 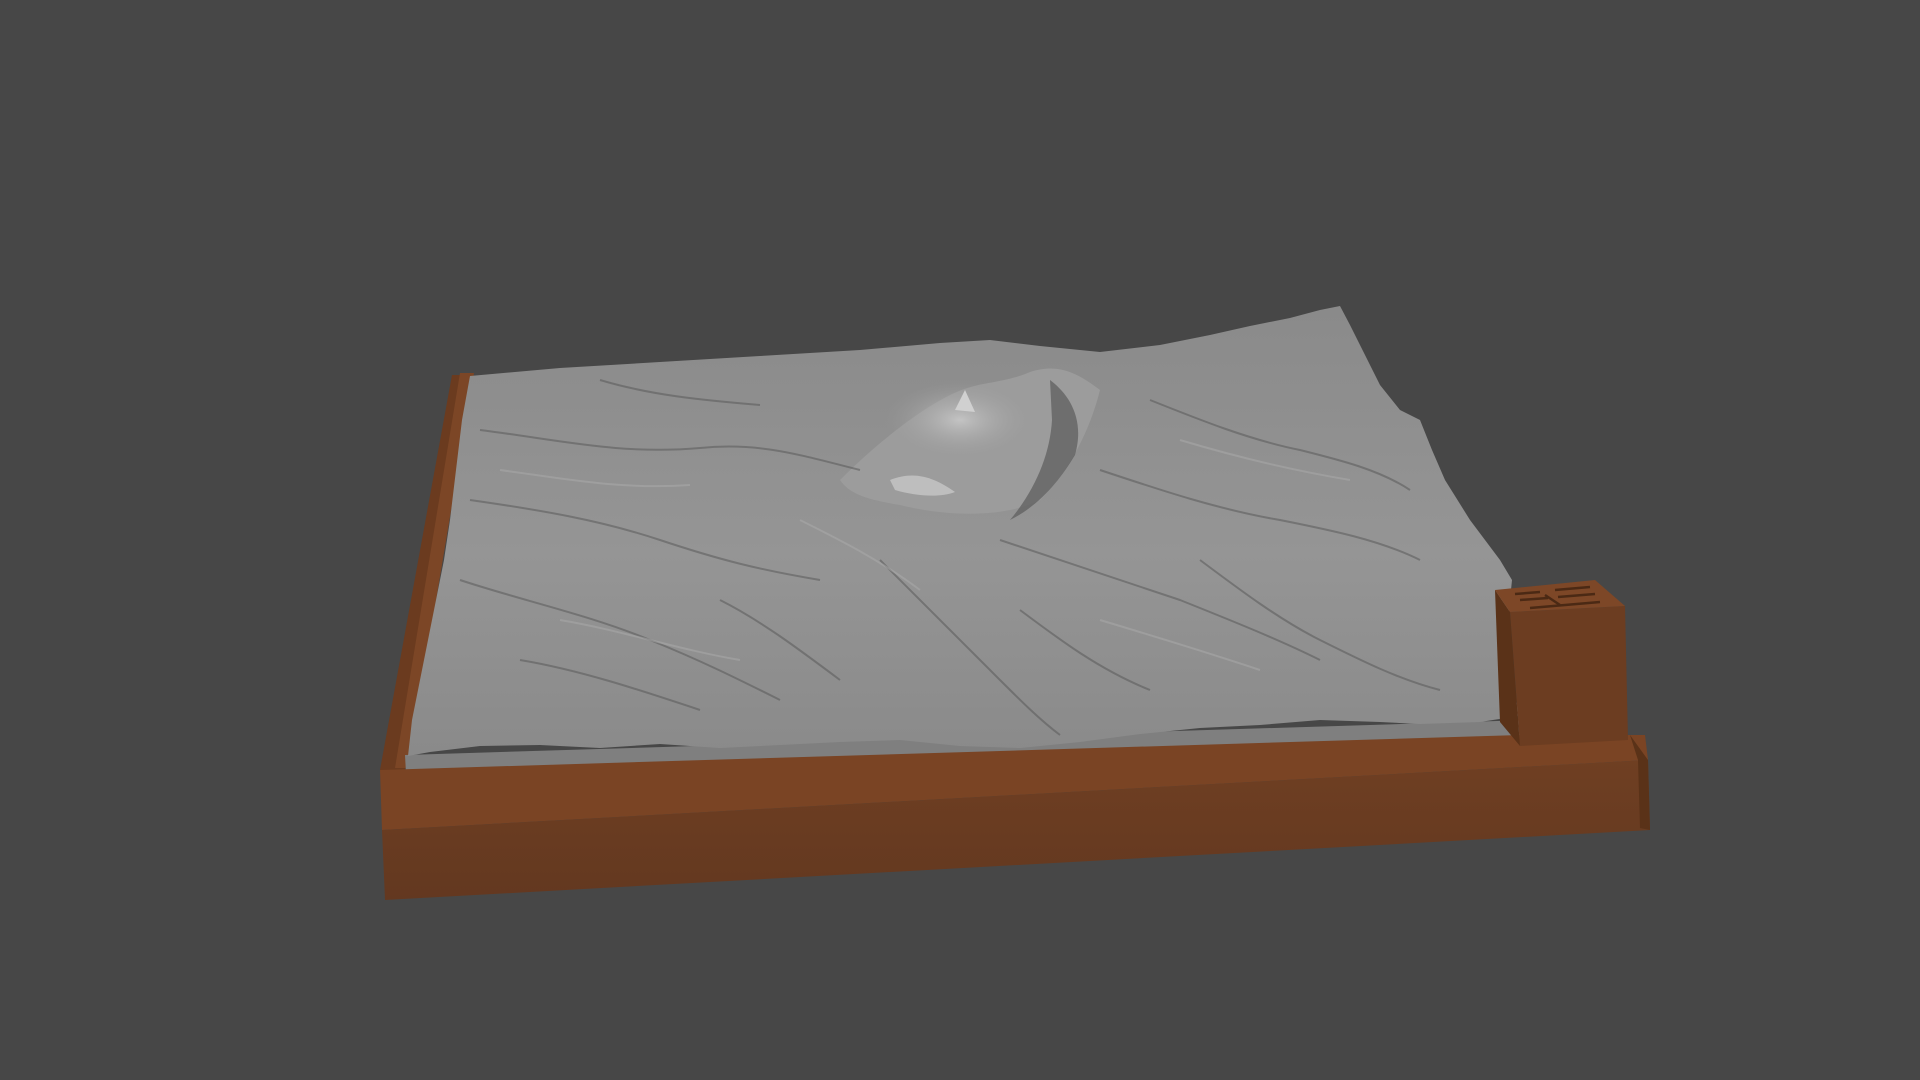 What do you see at coordinates (960, 420) in the screenshot?
I see `mountain-highlight` at bounding box center [960, 420].